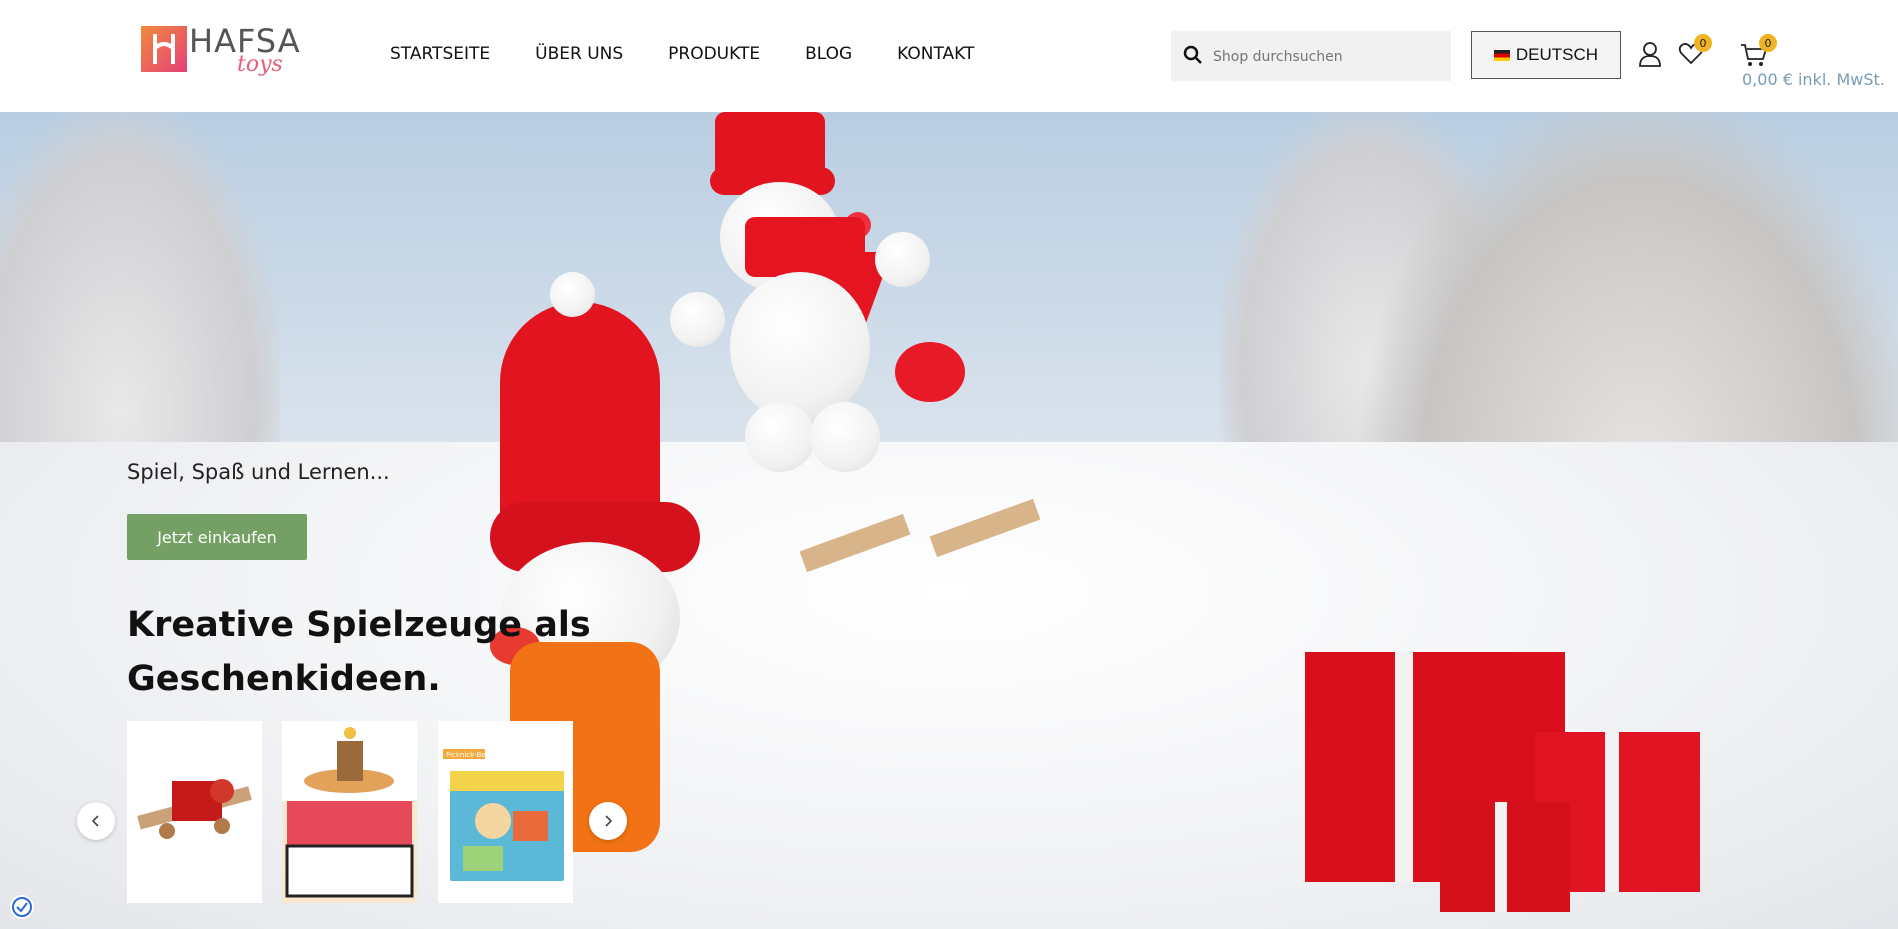 The height and width of the screenshot is (929, 1898). What do you see at coordinates (828, 54) in the screenshot?
I see `nav-item-blog: BLOG` at bounding box center [828, 54].